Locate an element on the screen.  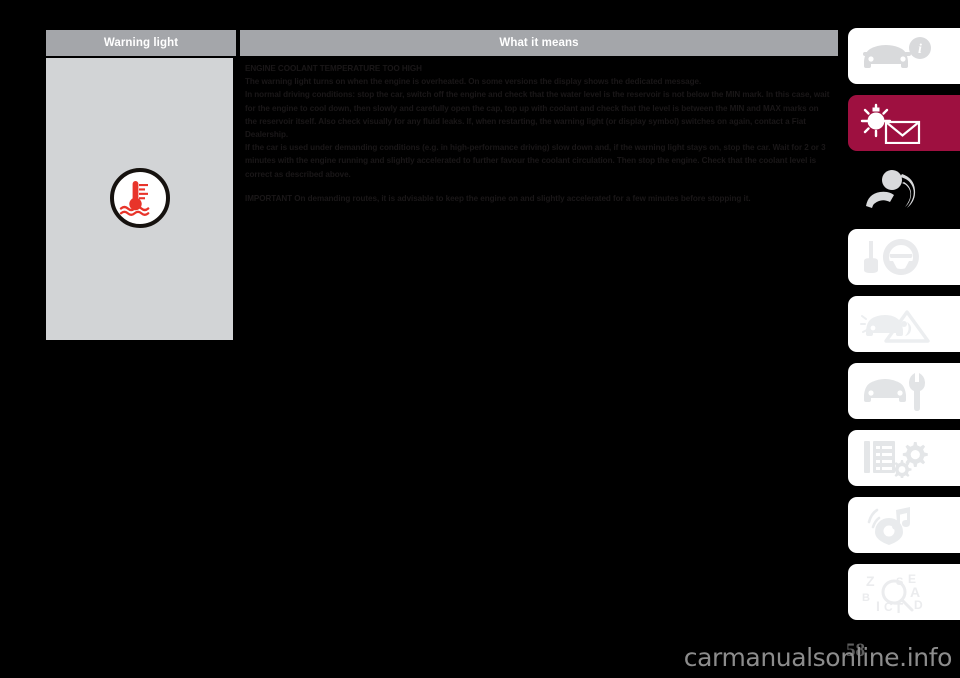
section-tab-rail: i Z B I C T S E A D is located at coordinates (904, 329).